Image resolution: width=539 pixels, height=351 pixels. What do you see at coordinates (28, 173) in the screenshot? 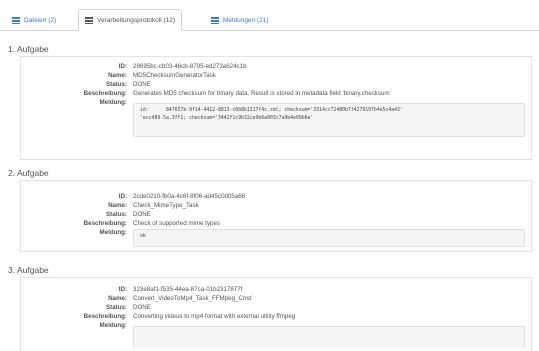
I see `task-title: 2. Aufgabe` at bounding box center [28, 173].